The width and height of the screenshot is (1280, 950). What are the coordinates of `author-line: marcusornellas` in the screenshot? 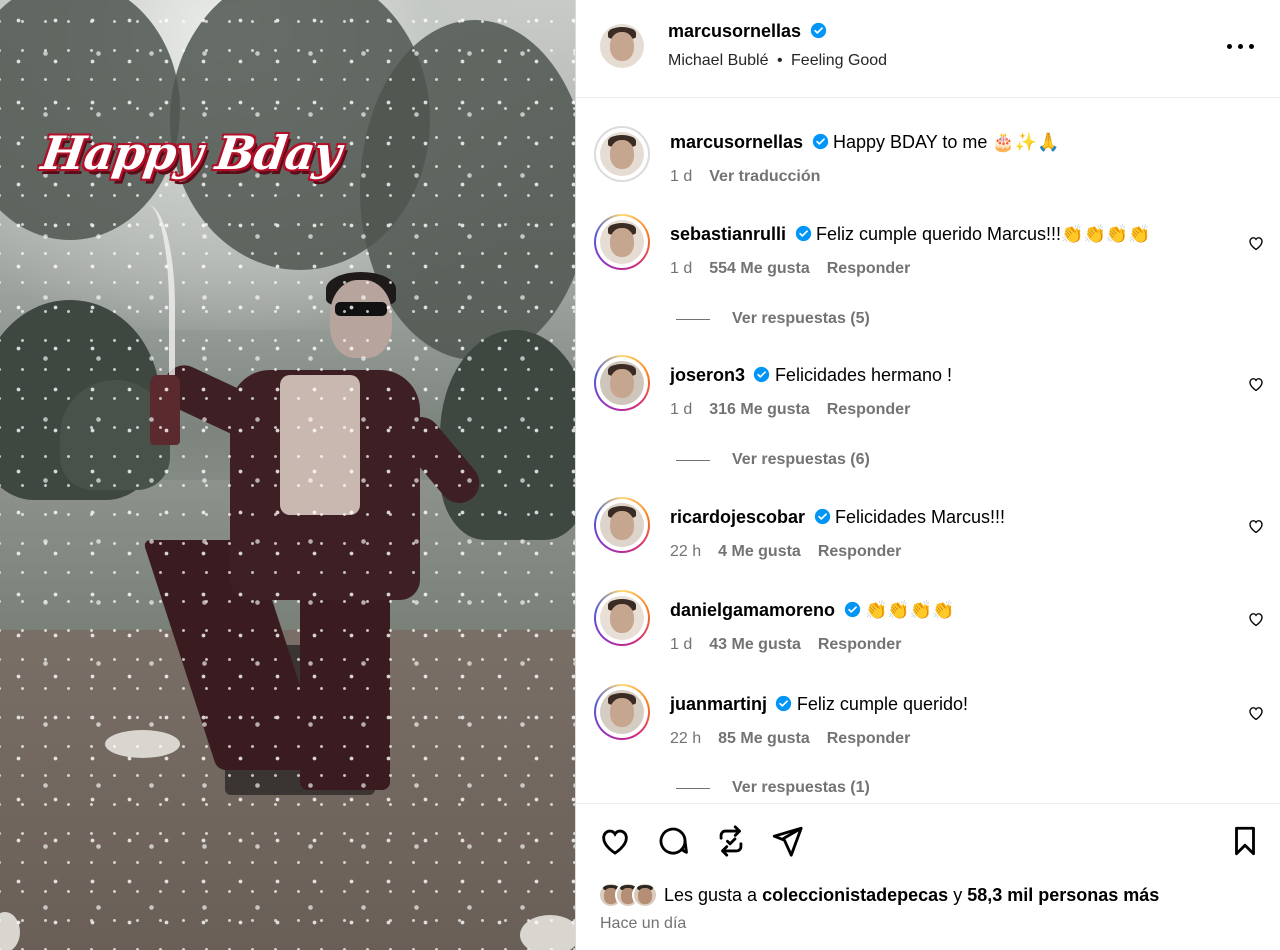 It's located at (747, 31).